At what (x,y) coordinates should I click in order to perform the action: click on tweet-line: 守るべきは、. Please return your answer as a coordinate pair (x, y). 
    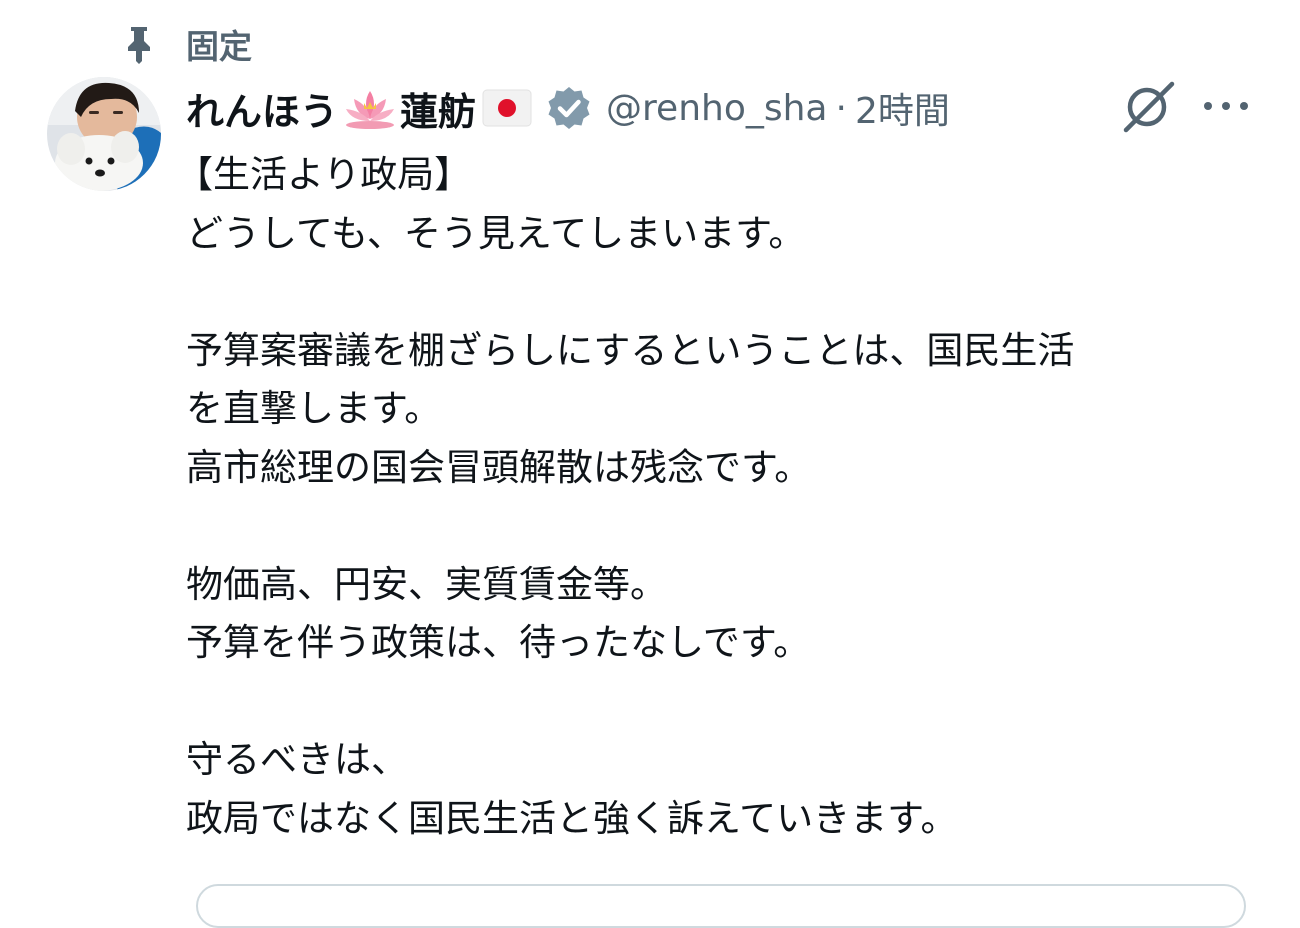
    Looking at the image, I should click on (297, 759).